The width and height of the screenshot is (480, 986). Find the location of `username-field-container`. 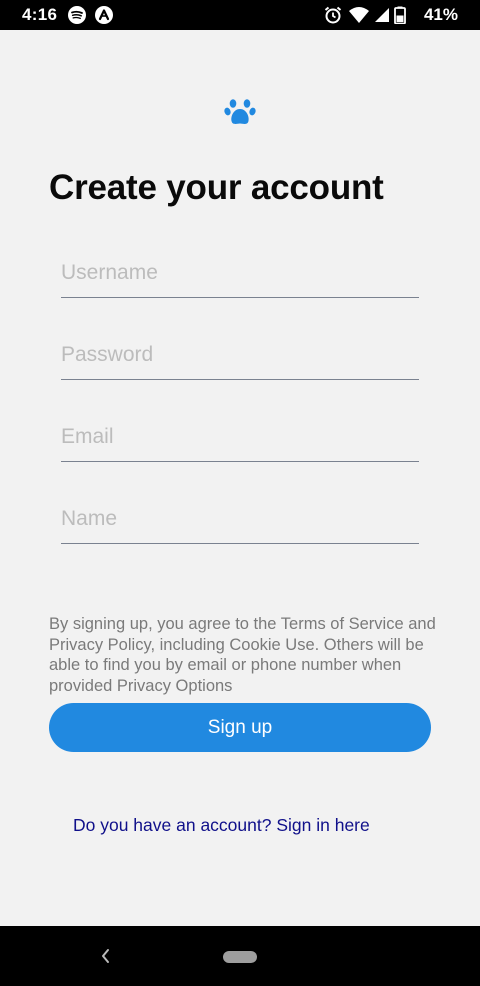

username-field-container is located at coordinates (240, 273).